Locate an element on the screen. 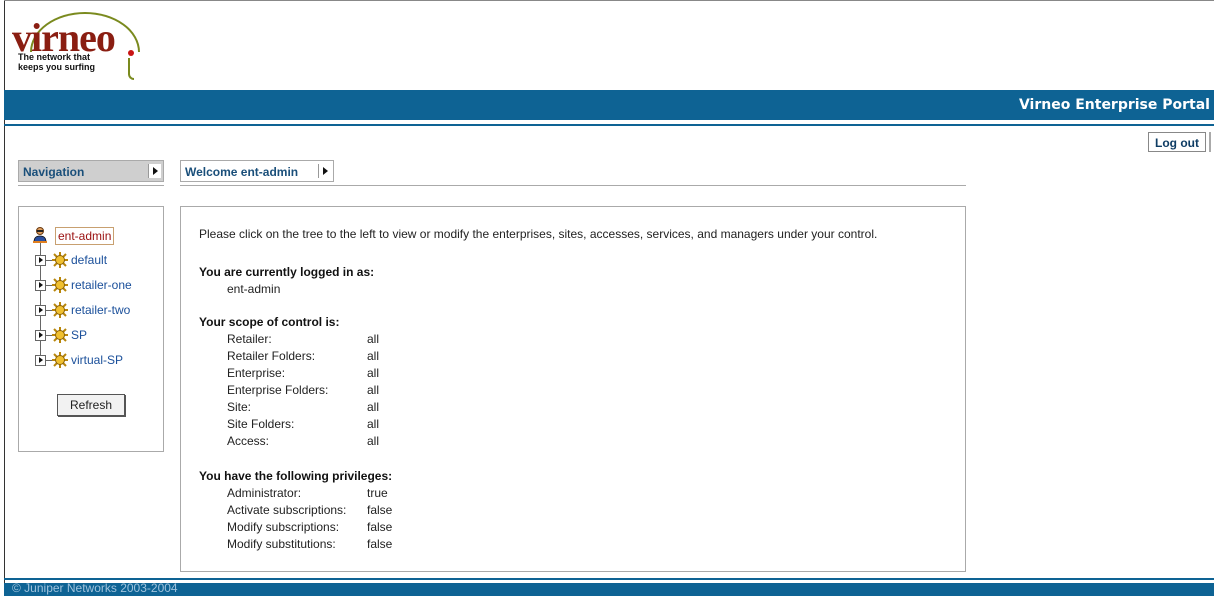 This screenshot has width=1214, height=596. privileges-title: You have the following privileges: is located at coordinates (296, 476).